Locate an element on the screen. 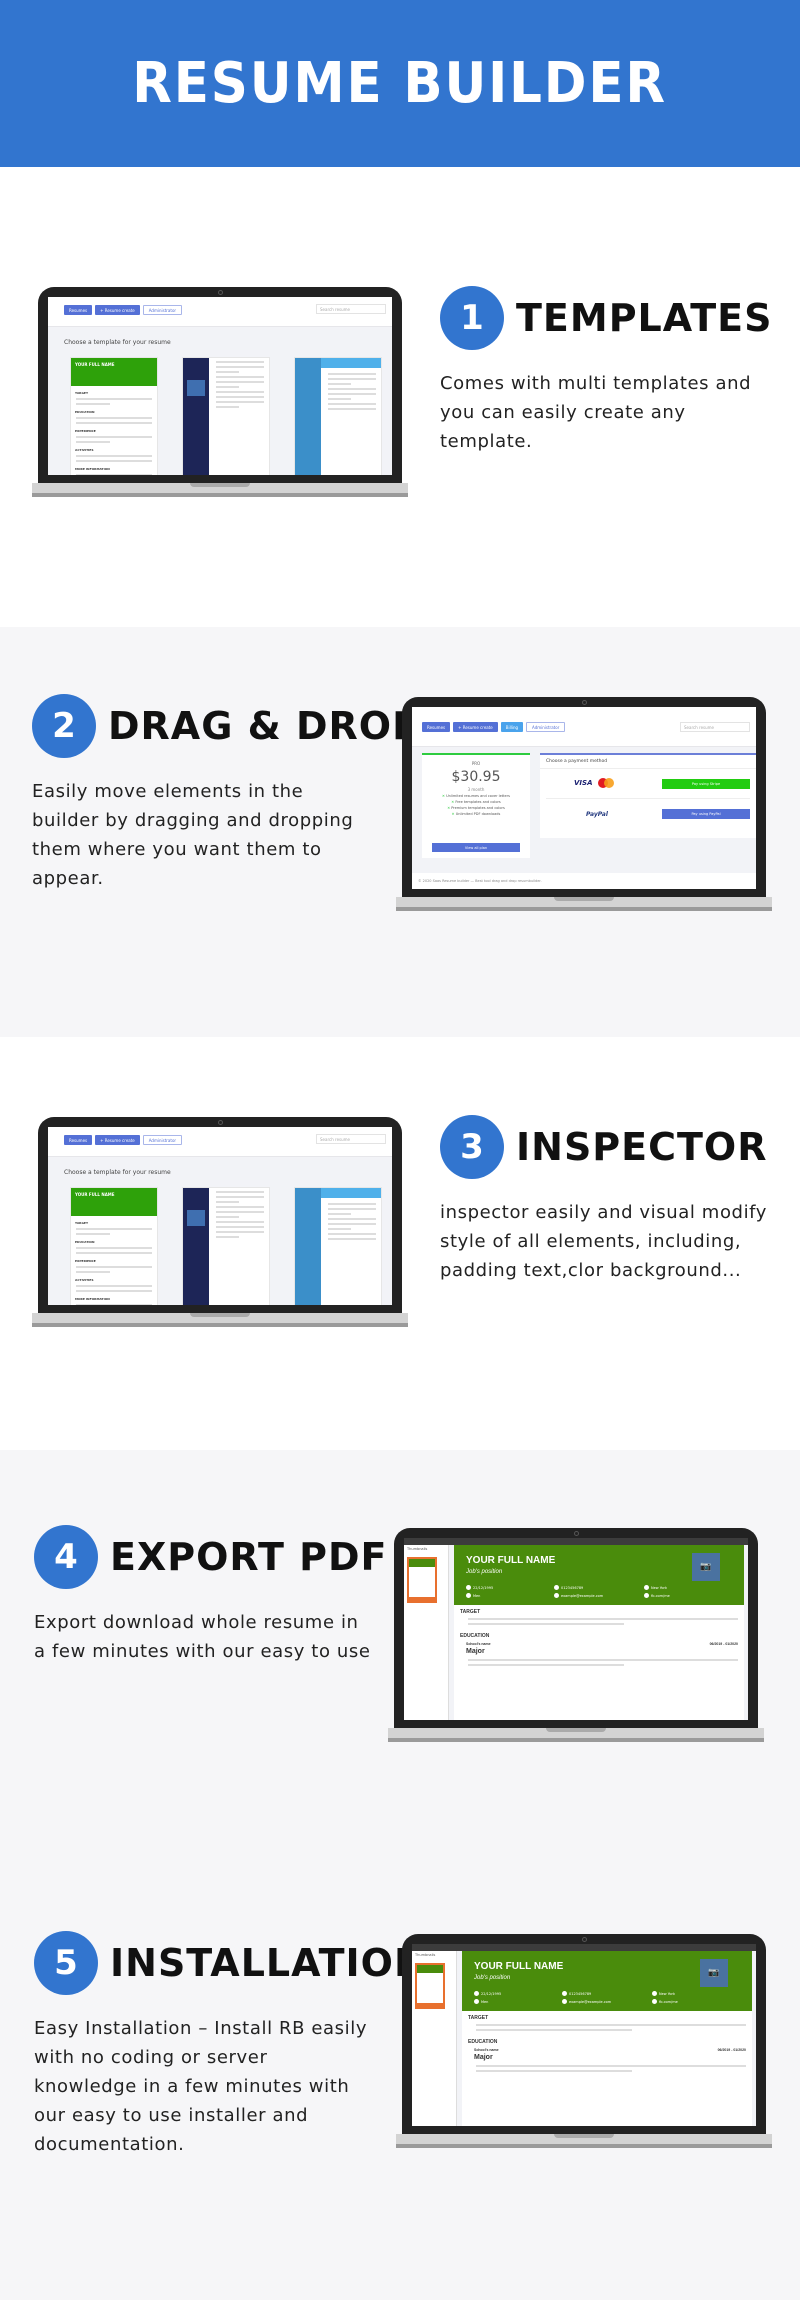  feature-title: DRAG & DROP is located at coordinates (264, 726).